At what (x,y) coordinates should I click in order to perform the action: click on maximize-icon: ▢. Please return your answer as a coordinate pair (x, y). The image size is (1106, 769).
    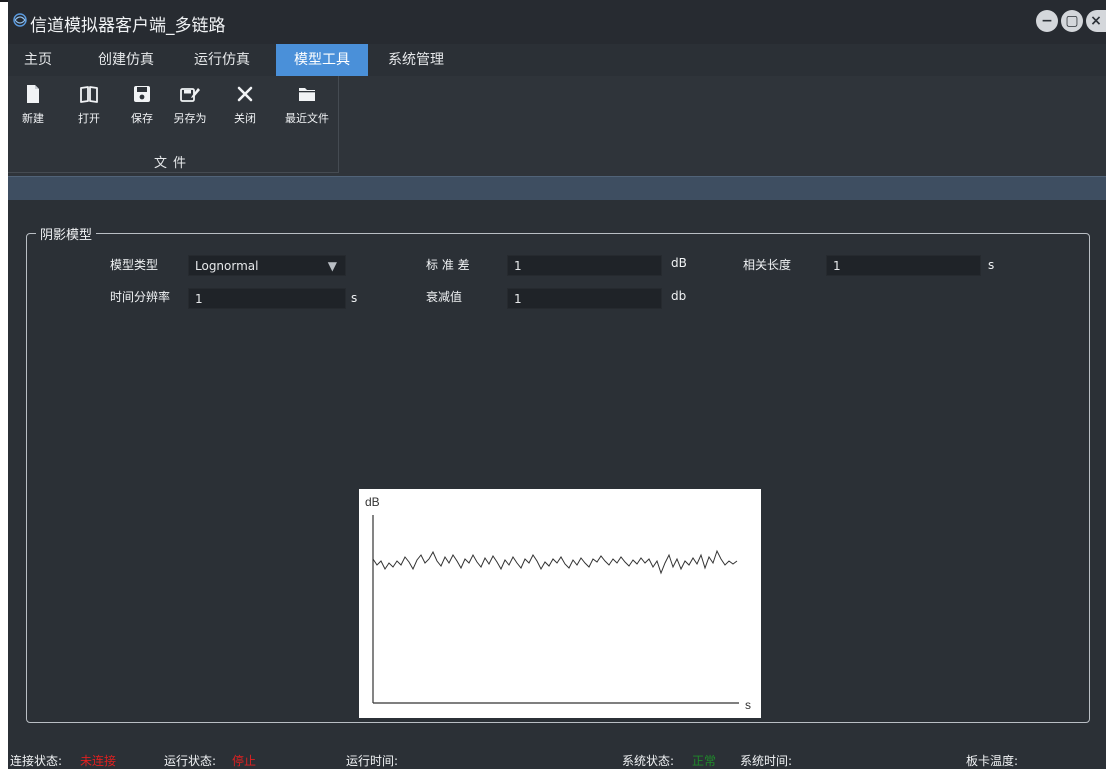
    Looking at the image, I should click on (1072, 21).